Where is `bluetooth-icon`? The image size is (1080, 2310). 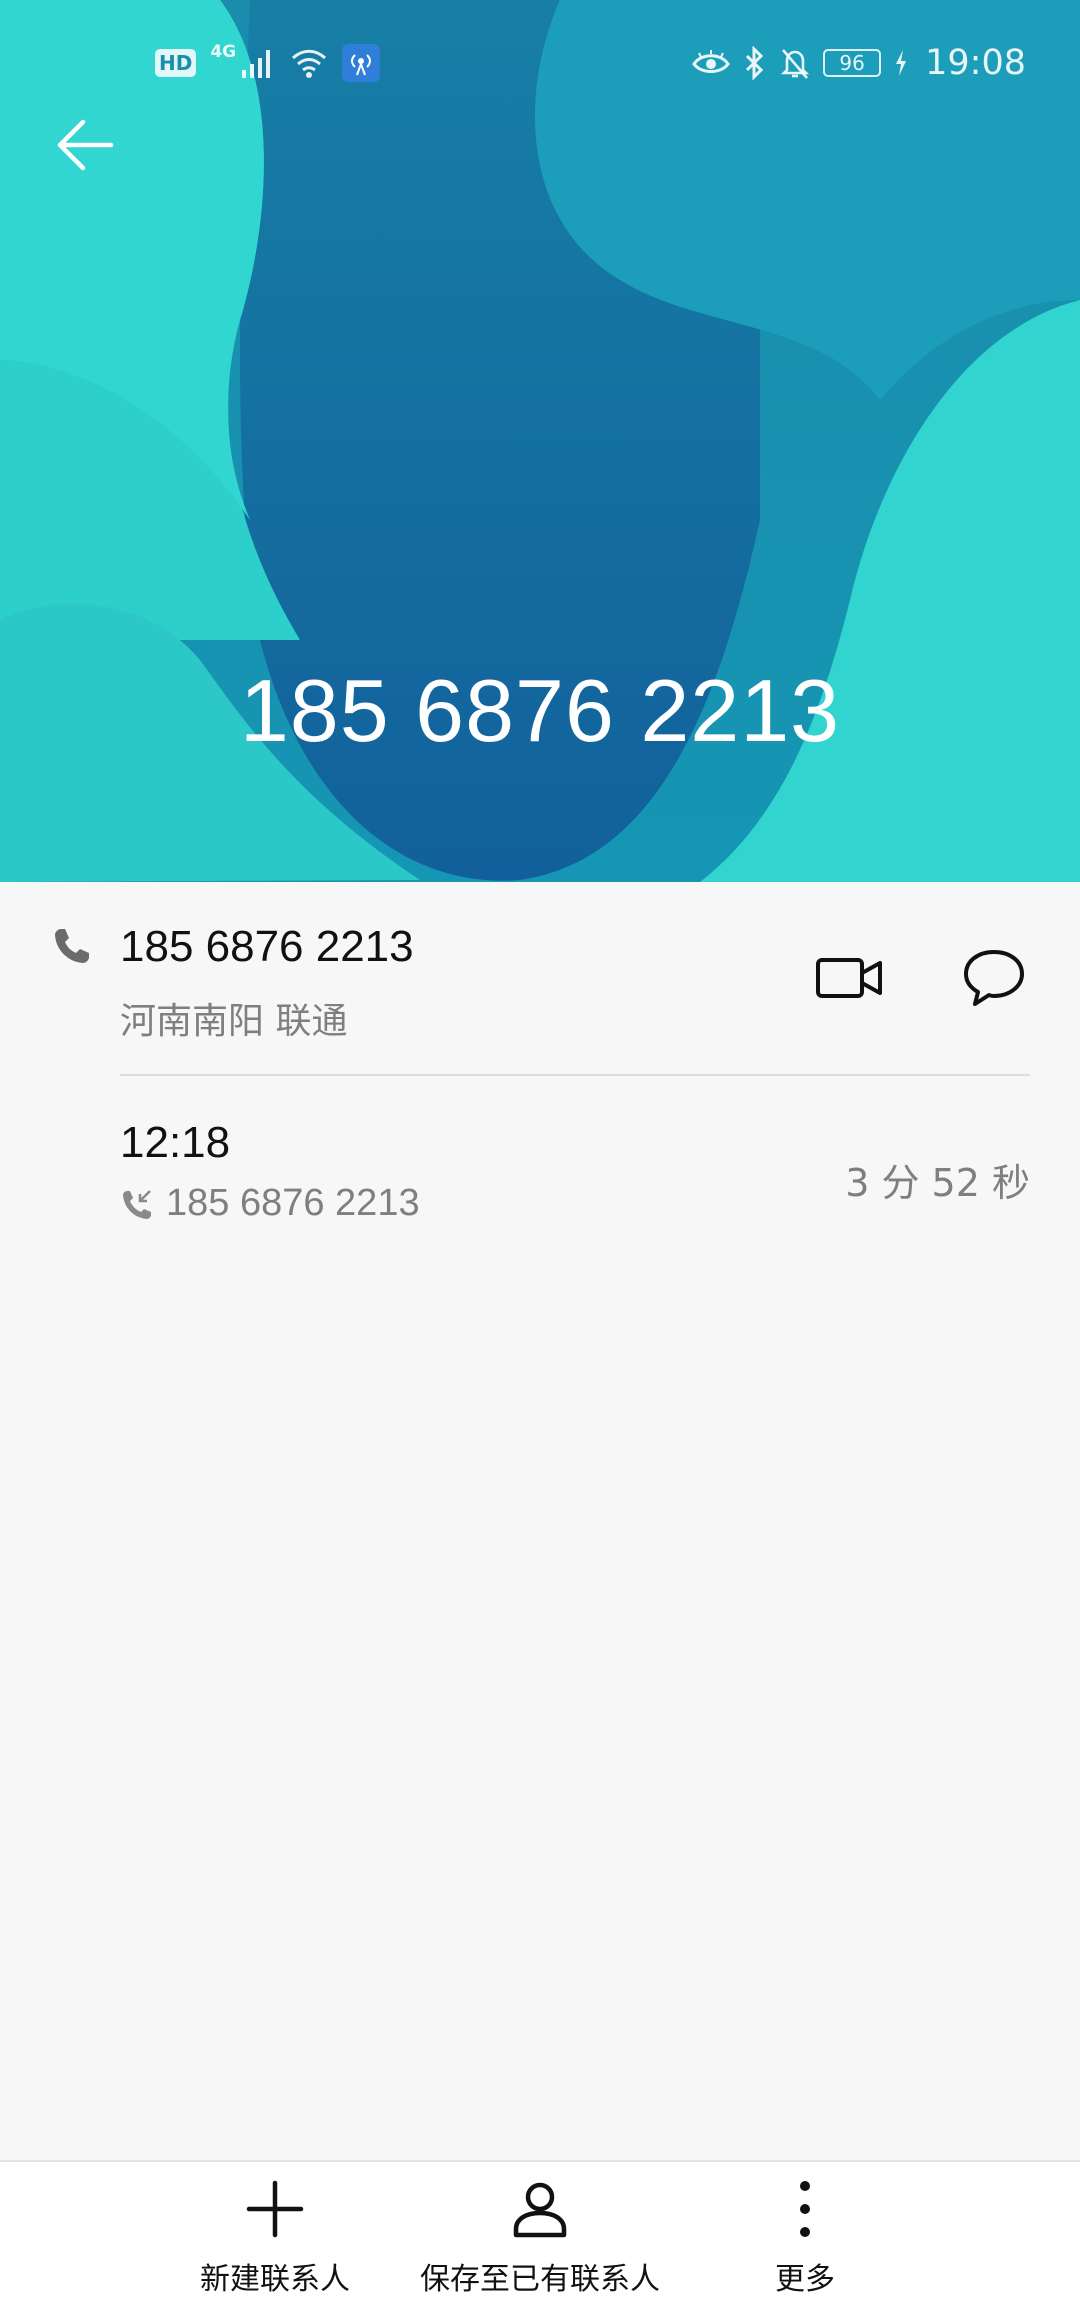
bluetooth-icon is located at coordinates (755, 63).